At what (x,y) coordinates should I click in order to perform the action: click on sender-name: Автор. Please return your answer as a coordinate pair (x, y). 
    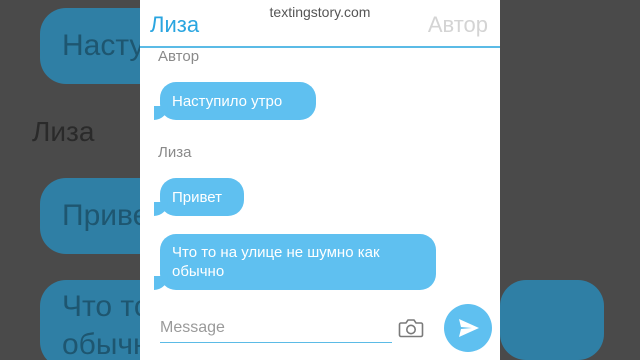
    Looking at the image, I should click on (179, 56).